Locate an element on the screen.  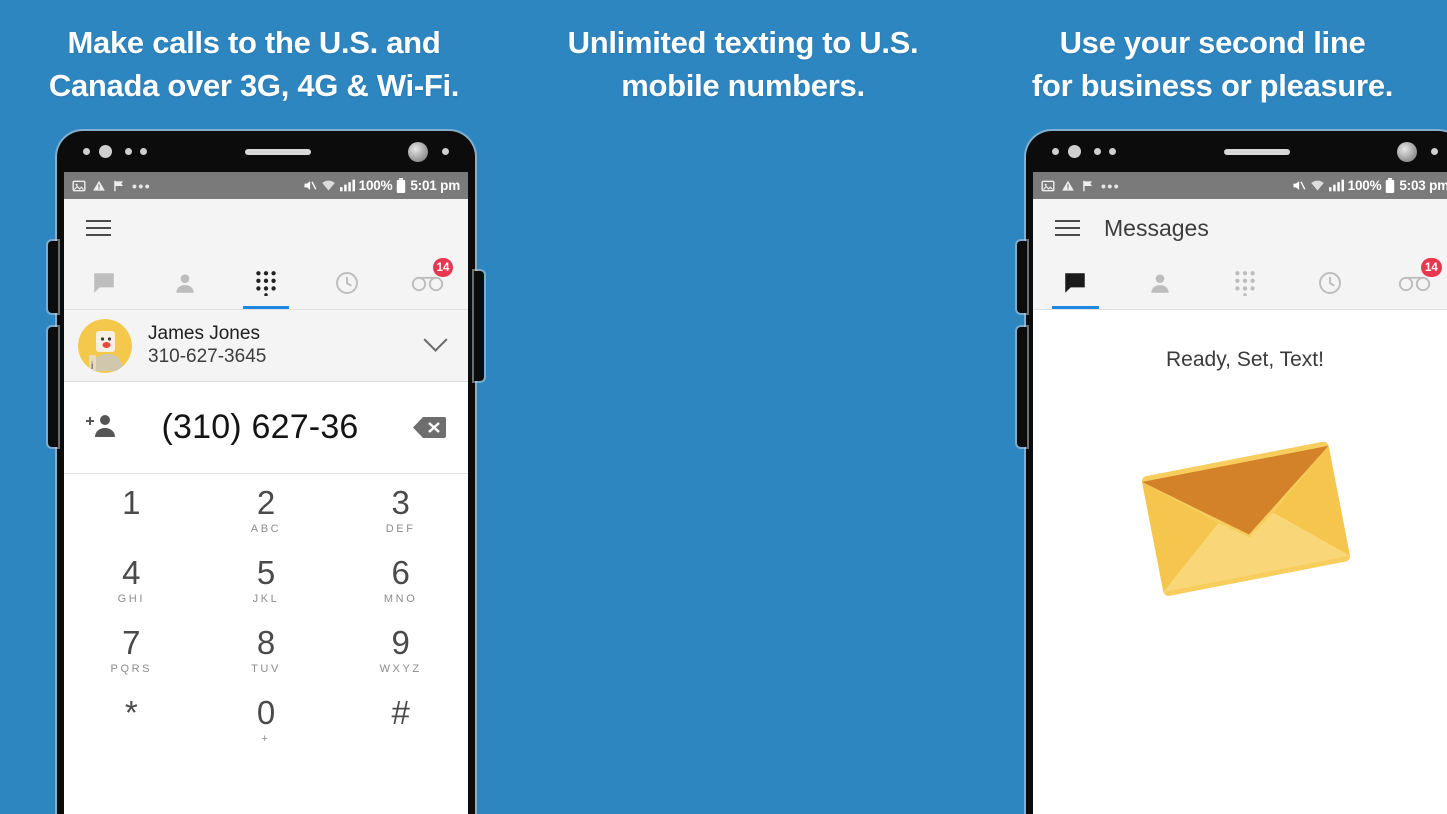
chevron-down-icon is located at coordinates (435, 339).